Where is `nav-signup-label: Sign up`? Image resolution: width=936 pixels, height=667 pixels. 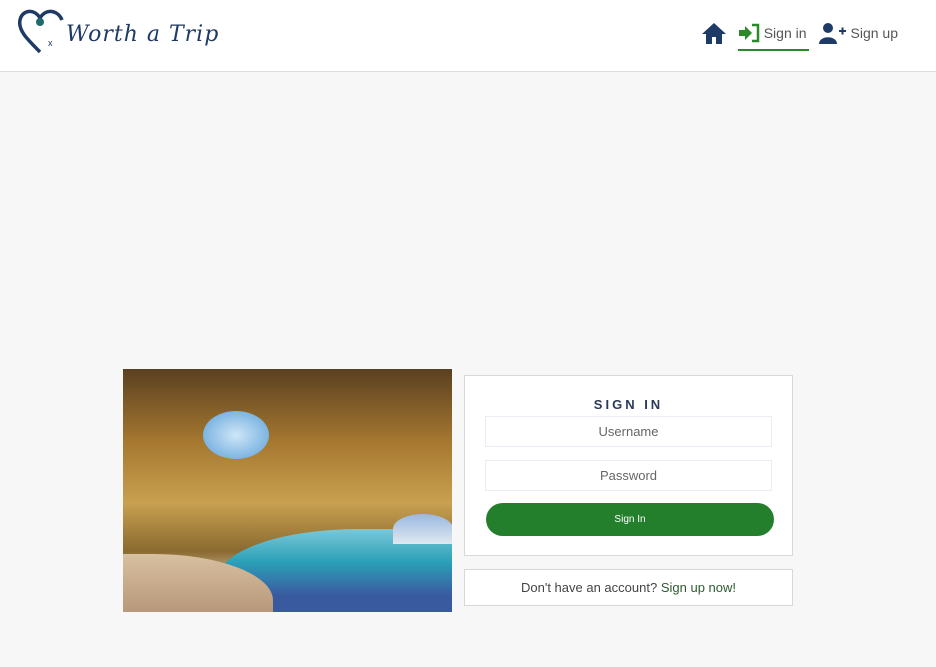 nav-signup-label: Sign up is located at coordinates (874, 33).